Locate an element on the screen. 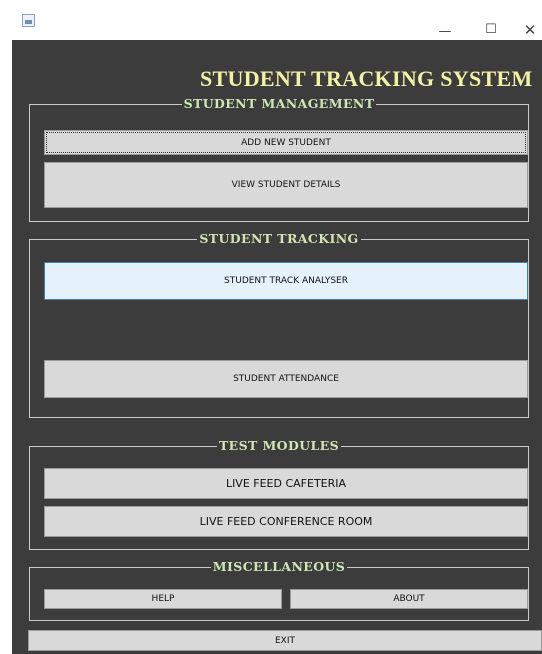 Image resolution: width=542 pixels, height=654 pixels. student-management-title: STUDENT MANAGEMENT is located at coordinates (279, 103).